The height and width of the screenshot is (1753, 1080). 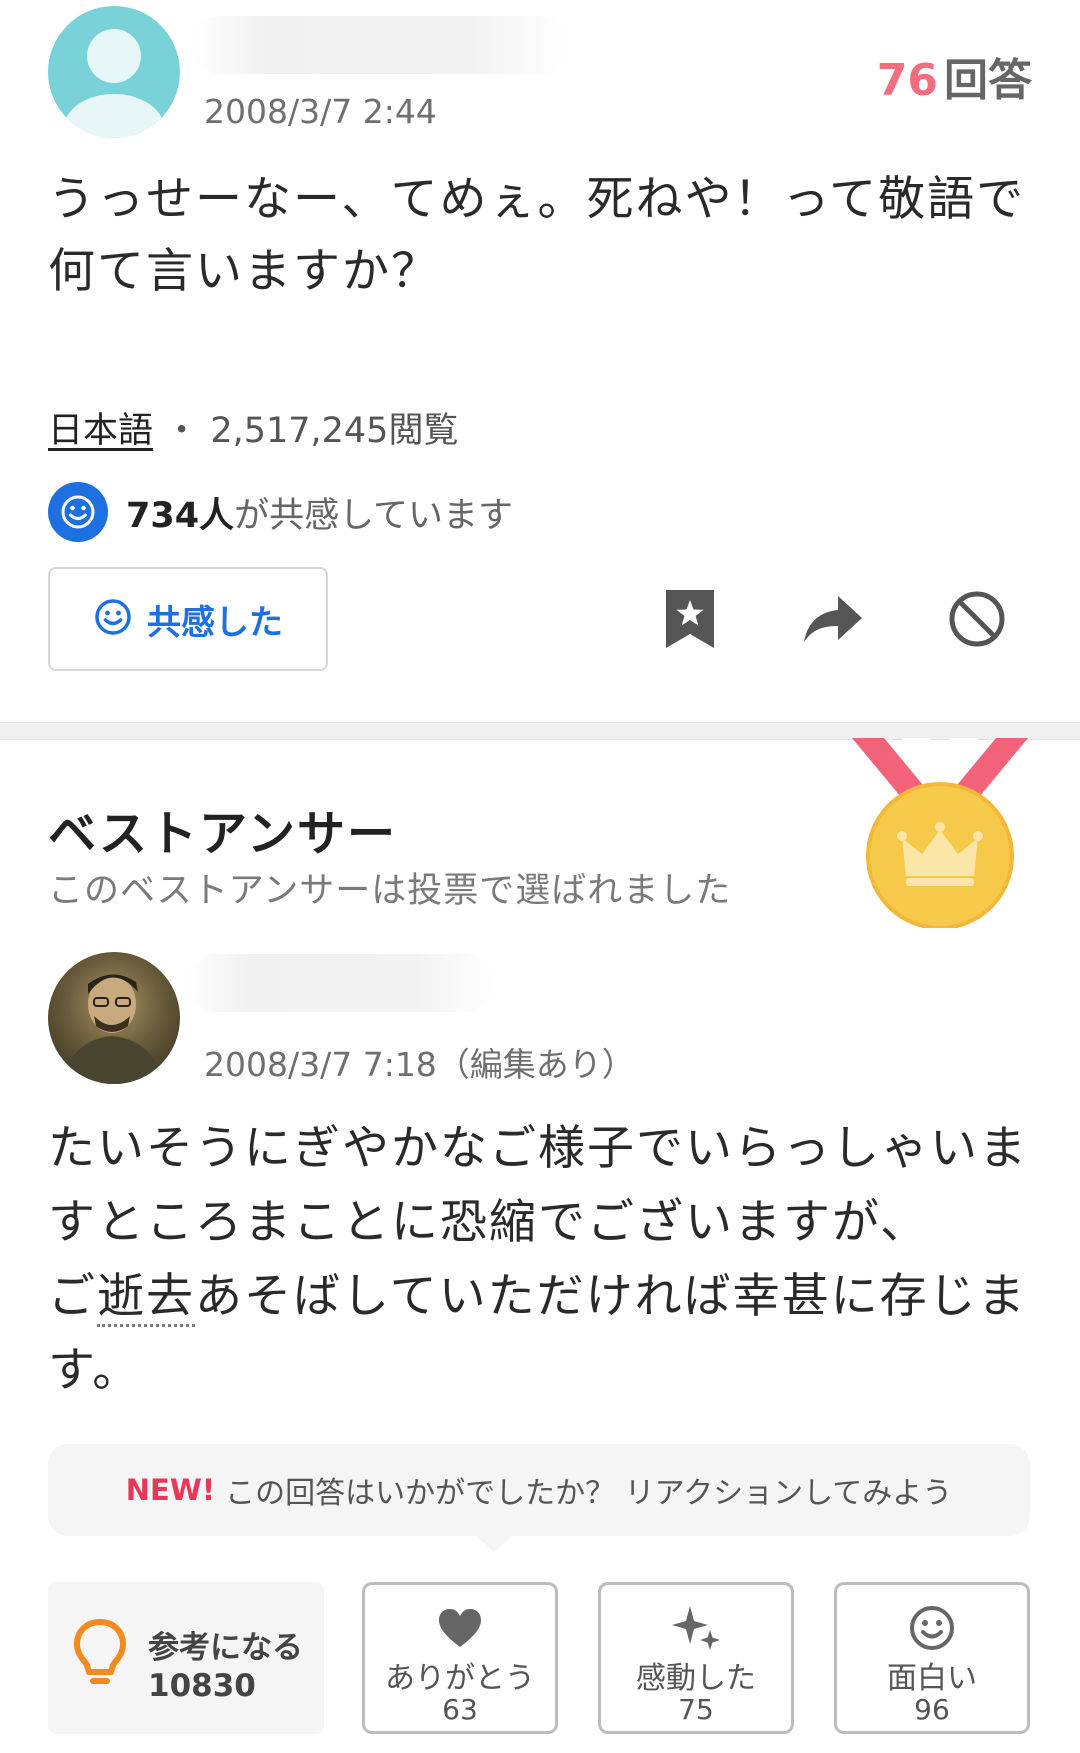 What do you see at coordinates (95, 1370) in the screenshot?
I see `answer-line: す。` at bounding box center [95, 1370].